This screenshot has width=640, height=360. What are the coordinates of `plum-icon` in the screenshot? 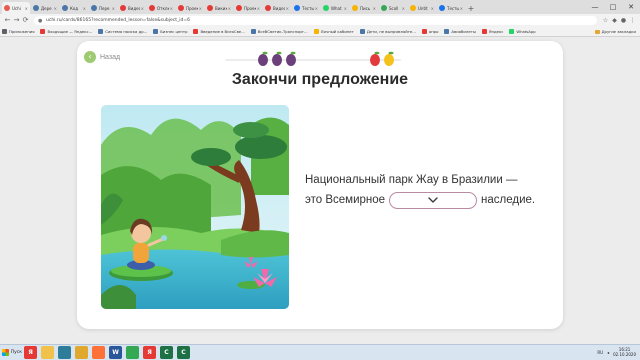 It's located at (291, 58).